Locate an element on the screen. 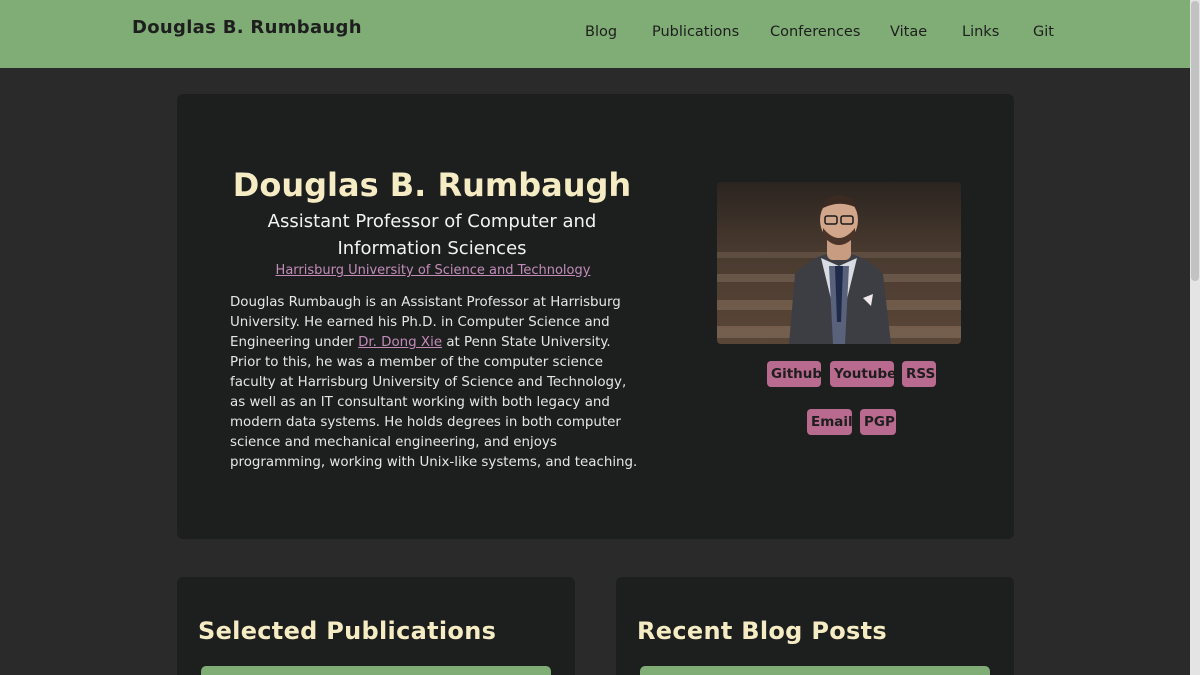 The width and height of the screenshot is (1200, 675). nav-link-vitae: Vitae is located at coordinates (908, 32).